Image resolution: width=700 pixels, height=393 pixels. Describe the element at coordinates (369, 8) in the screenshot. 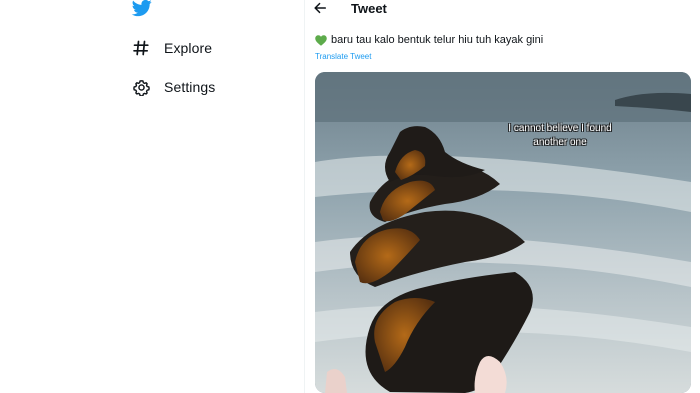

I see `page-title: Tweet` at that location.